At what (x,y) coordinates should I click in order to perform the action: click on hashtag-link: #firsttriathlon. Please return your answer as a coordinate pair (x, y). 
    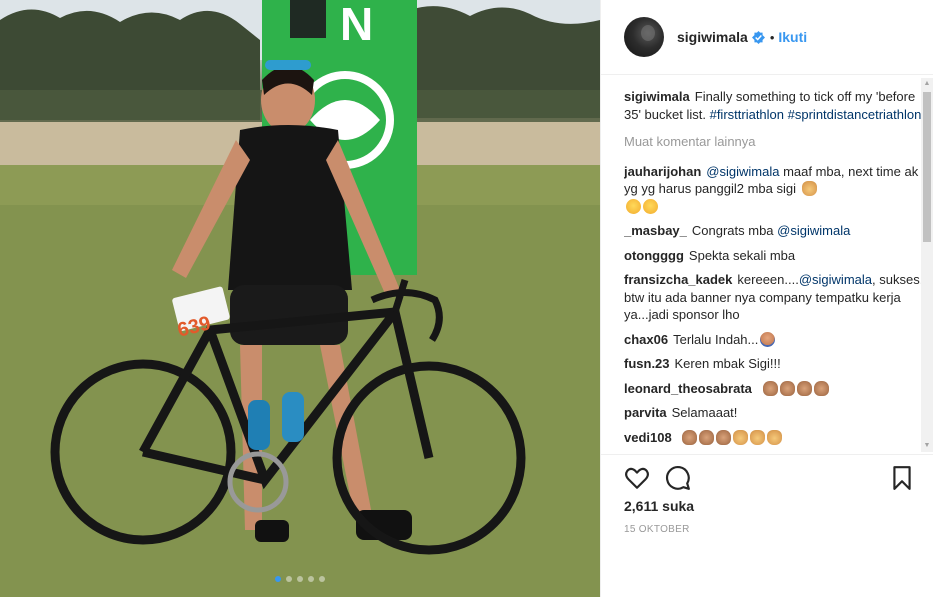
    Looking at the image, I should click on (747, 114).